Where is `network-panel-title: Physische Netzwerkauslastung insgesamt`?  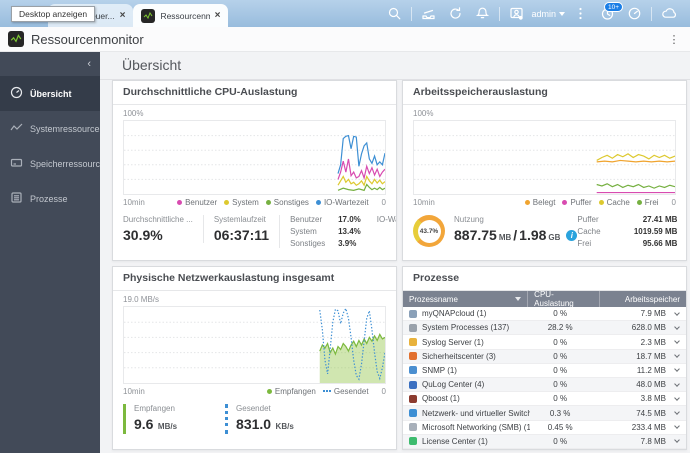 network-panel-title: Physische Netzwerkauslastung insgesamt is located at coordinates (254, 279).